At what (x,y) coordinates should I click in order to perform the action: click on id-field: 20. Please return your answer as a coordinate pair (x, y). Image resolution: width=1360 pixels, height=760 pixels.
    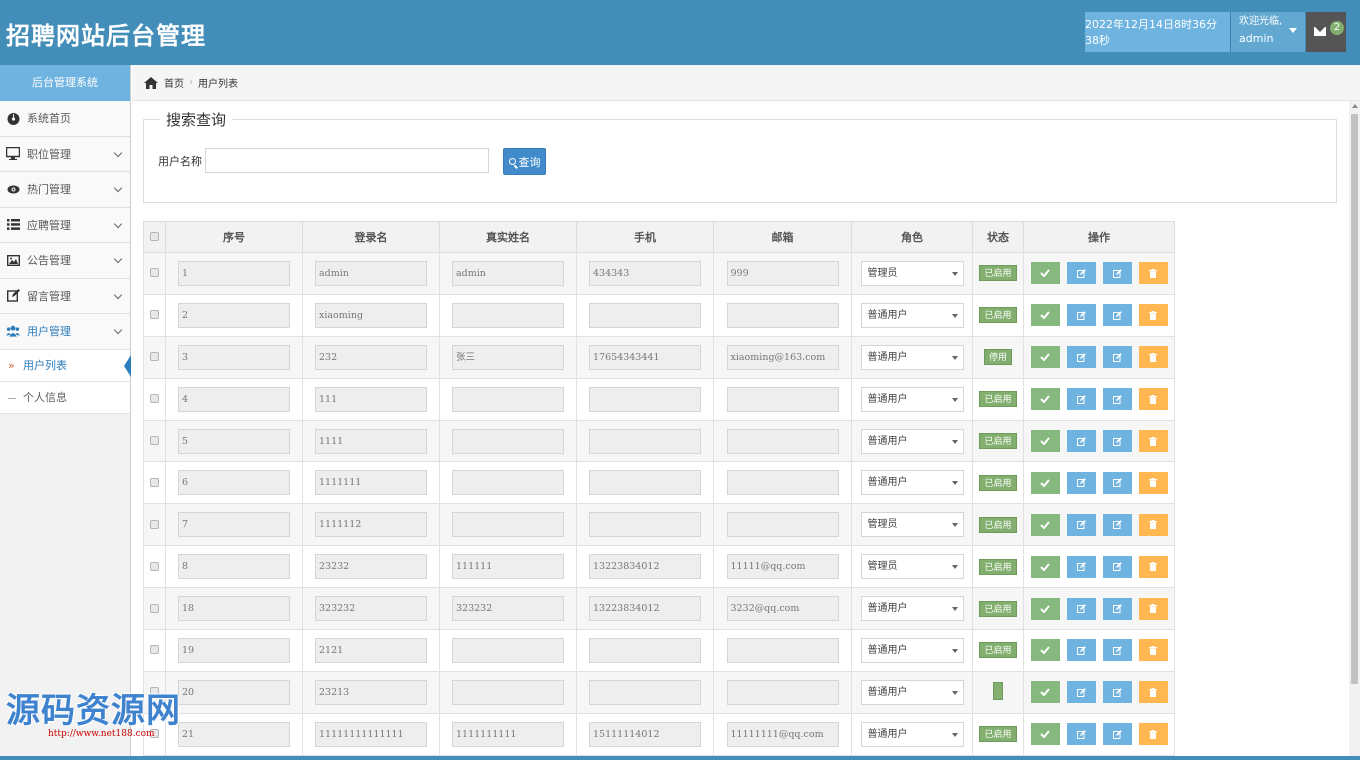
    Looking at the image, I should click on (234, 692).